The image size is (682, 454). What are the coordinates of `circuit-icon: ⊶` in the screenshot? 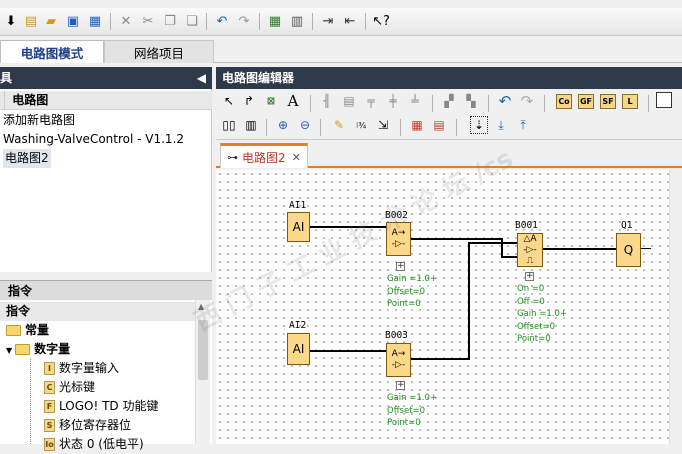 It's located at (232, 157).